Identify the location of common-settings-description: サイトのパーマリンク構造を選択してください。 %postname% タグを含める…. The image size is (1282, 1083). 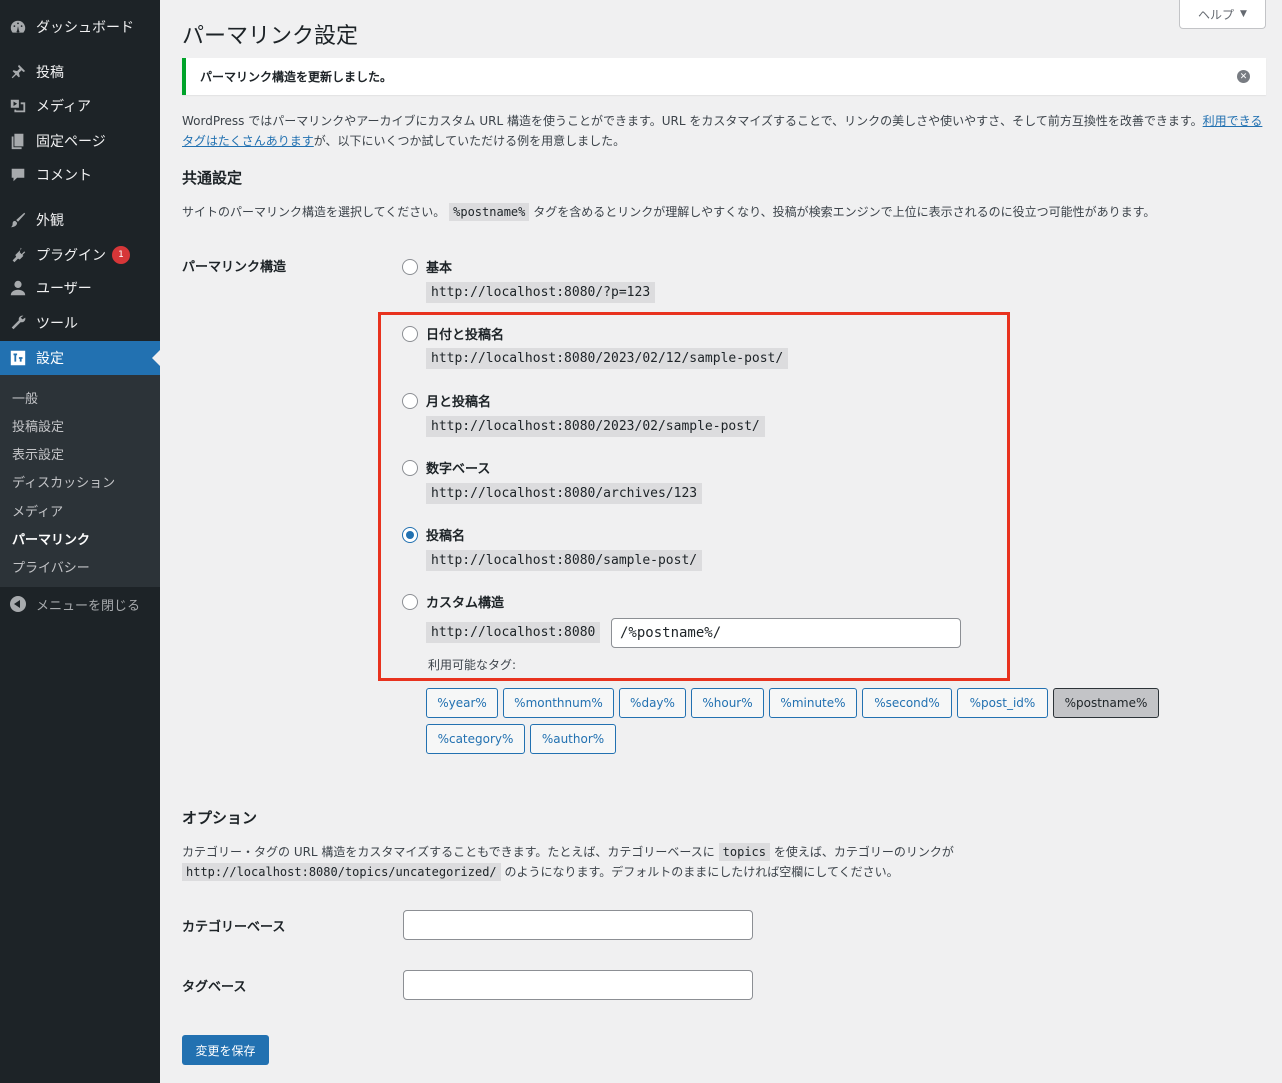
(724, 212).